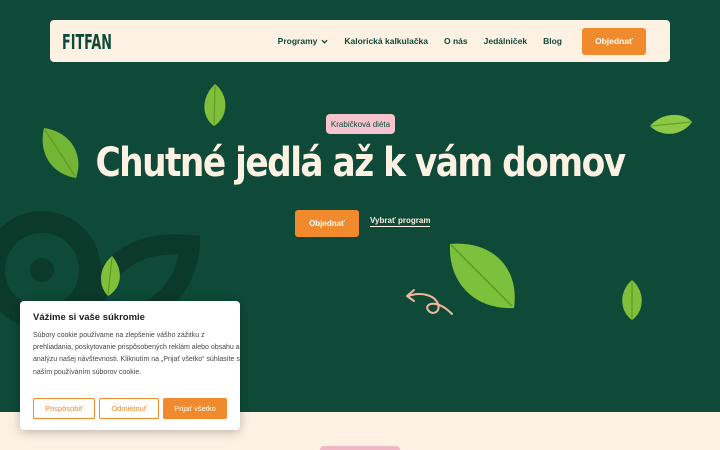 This screenshot has width=720, height=450. Describe the element at coordinates (552, 41) in the screenshot. I see `nav-blog: Blog` at that location.